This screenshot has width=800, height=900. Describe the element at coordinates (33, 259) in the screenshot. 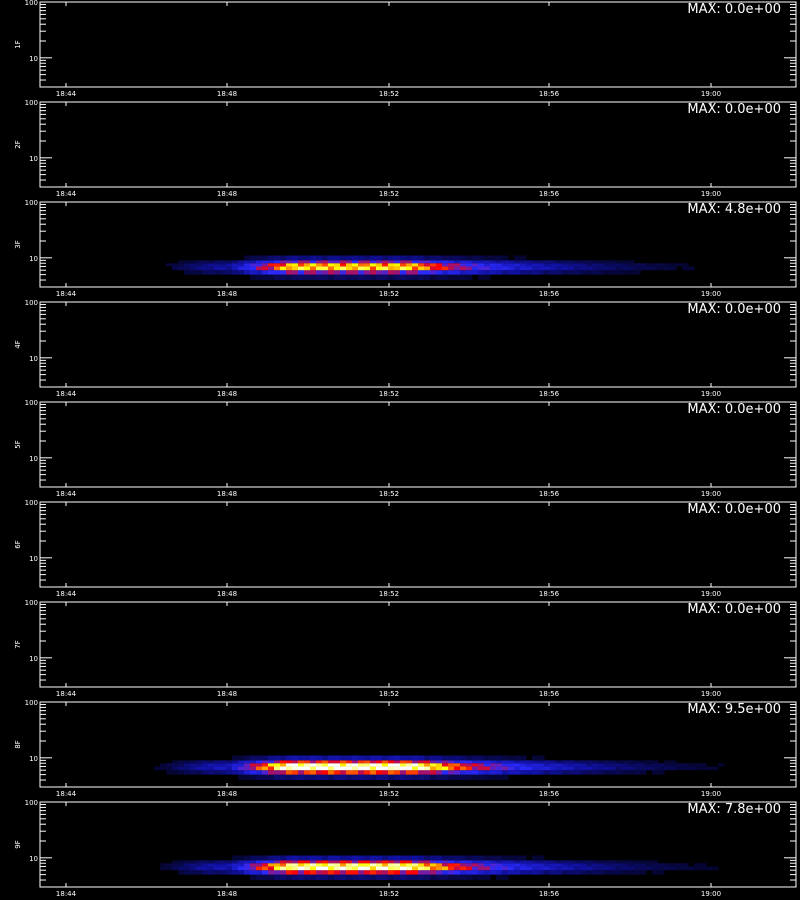

I see `y-tick-label: 10` at that location.